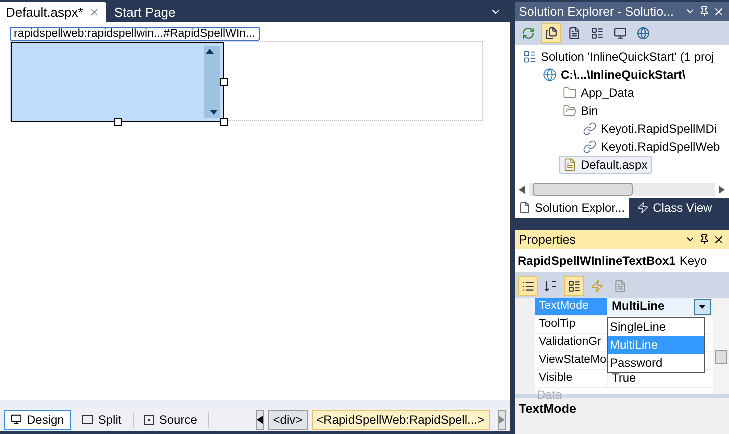  What do you see at coordinates (547, 409) in the screenshot?
I see `description-title: TextMode` at bounding box center [547, 409].